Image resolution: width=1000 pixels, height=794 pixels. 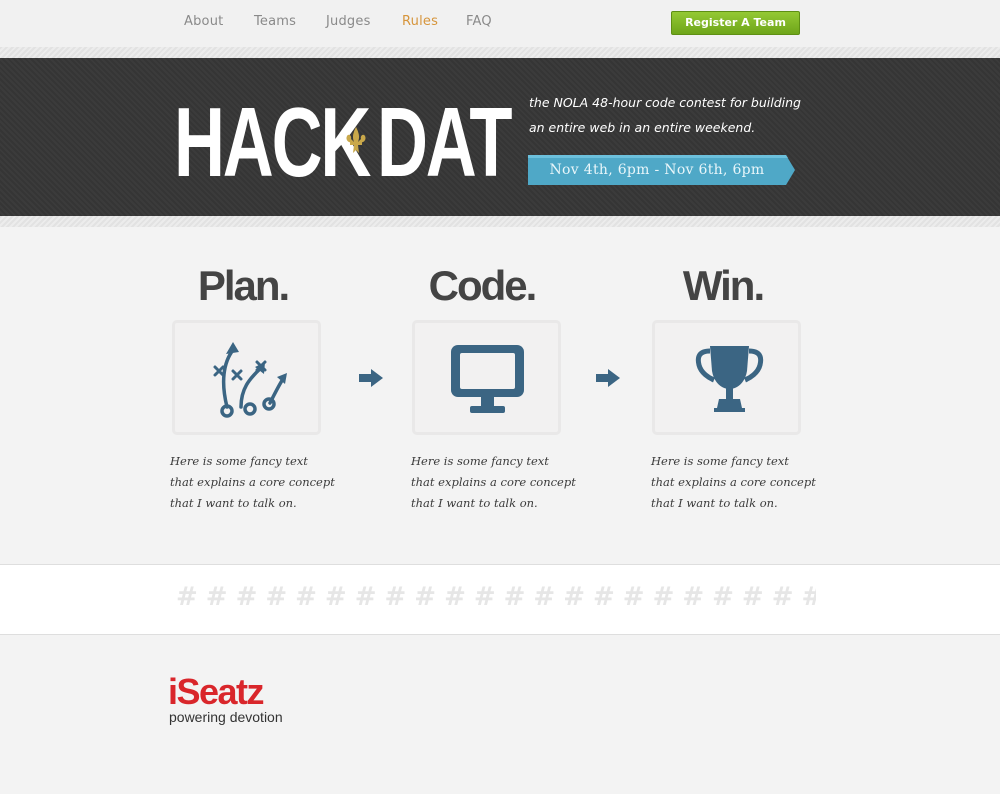 I want to click on sponsor-logo-tagline: powering devotion, so click(x=226, y=717).